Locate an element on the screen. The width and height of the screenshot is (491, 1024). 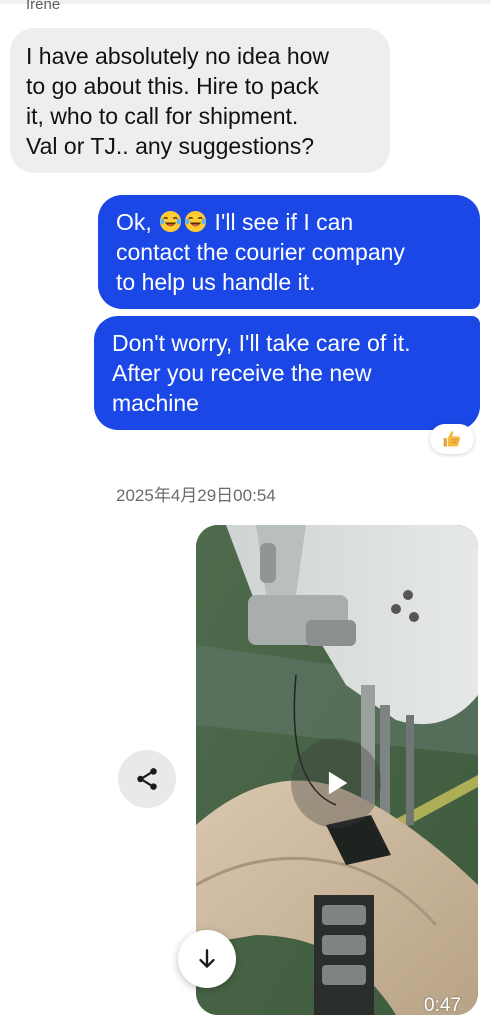
thumbs-up-reaction is located at coordinates (452, 439).